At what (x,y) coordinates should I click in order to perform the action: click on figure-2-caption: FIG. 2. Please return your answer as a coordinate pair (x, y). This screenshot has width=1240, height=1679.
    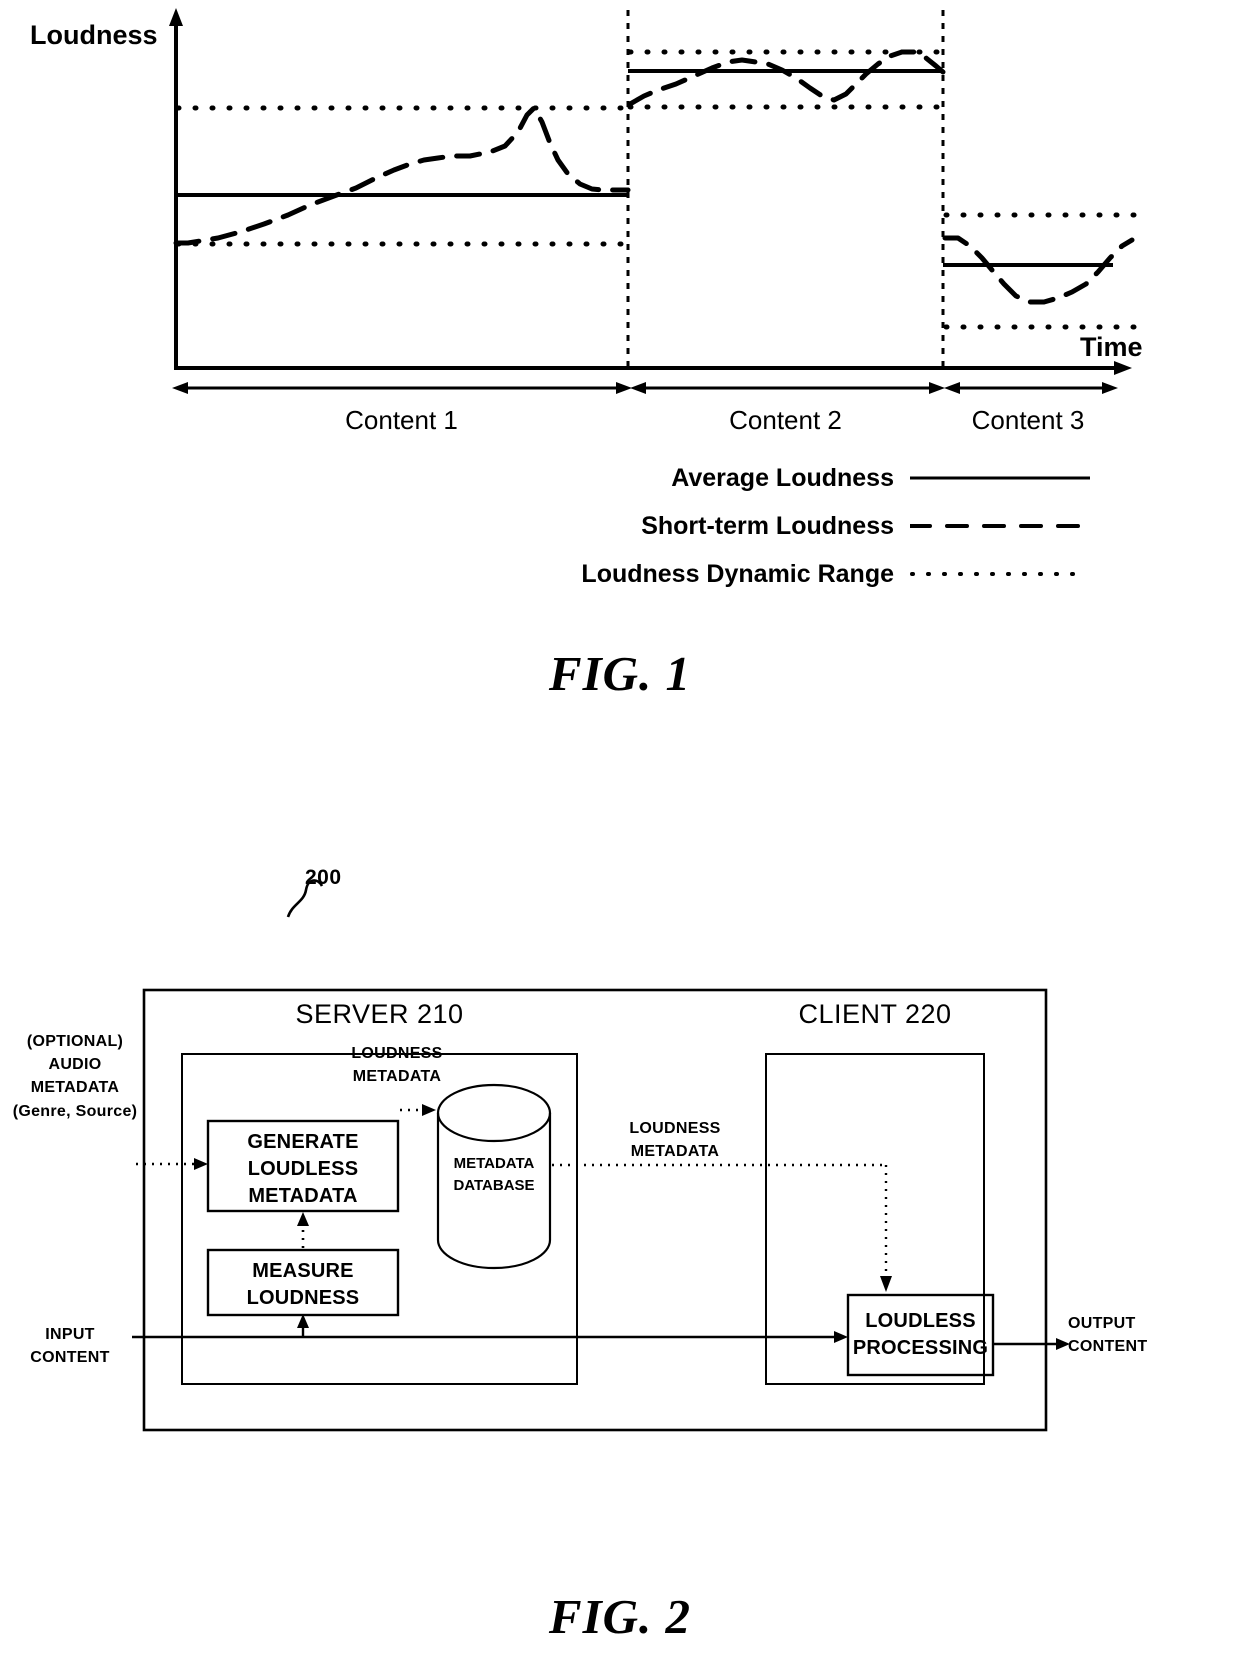
    Looking at the image, I should click on (620, 1616).